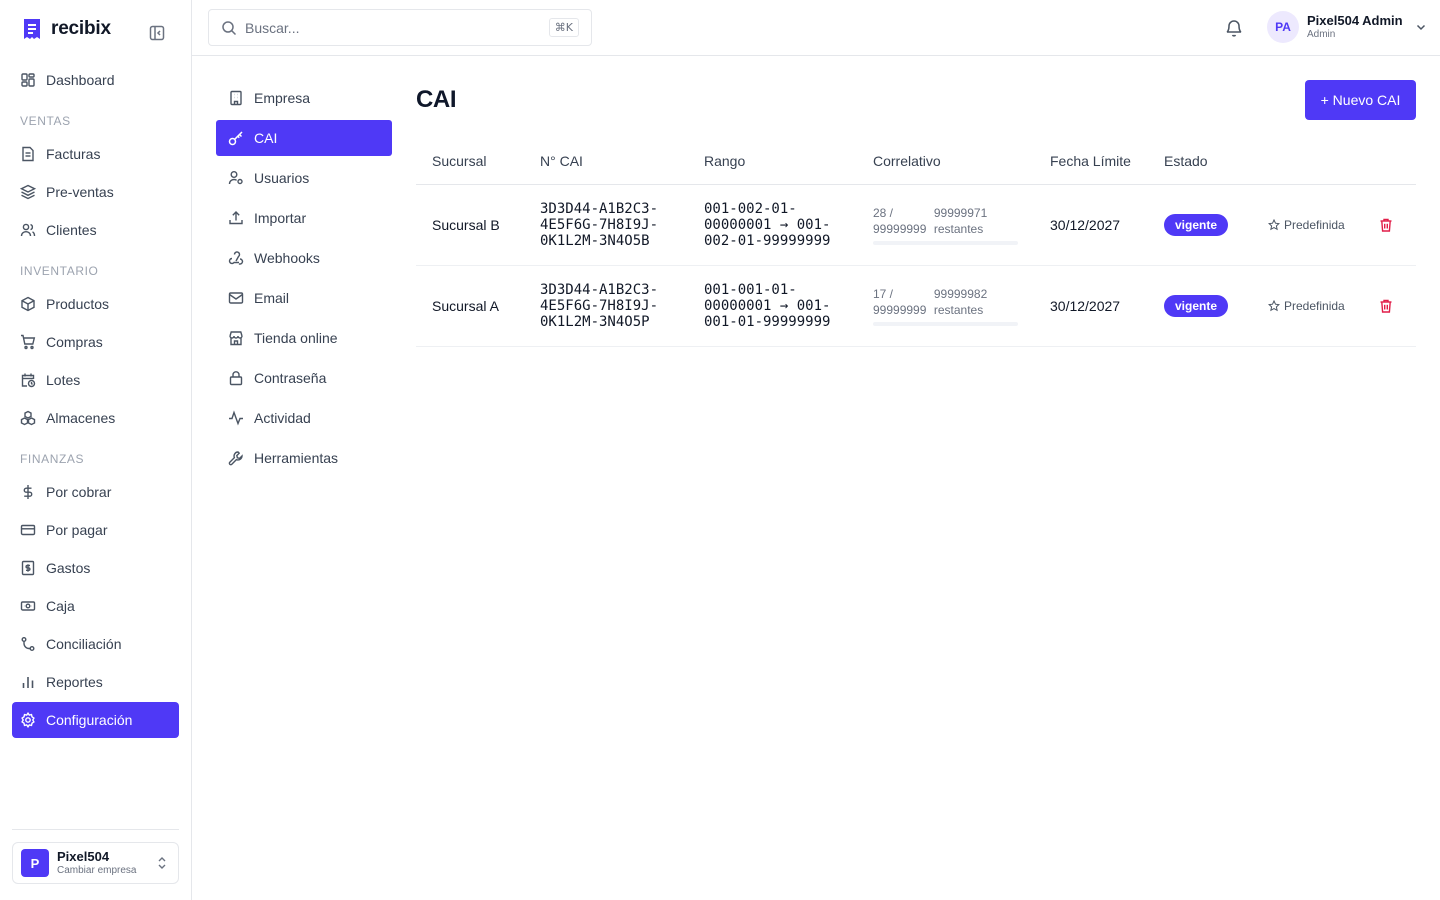  Describe the element at coordinates (28, 530) in the screenshot. I see `credit-card-icon` at that location.